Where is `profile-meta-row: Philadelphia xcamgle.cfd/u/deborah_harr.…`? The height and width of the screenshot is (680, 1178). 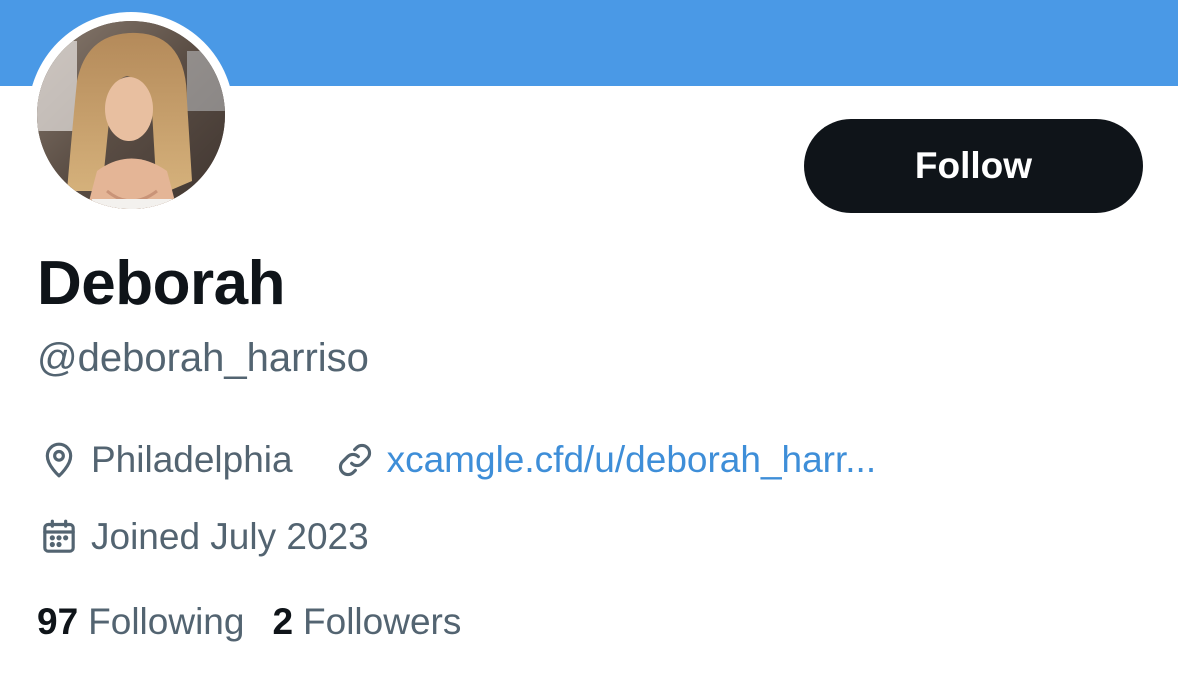 profile-meta-row: Philadelphia xcamgle.cfd/u/deborah_harr.… is located at coordinates (456, 460).